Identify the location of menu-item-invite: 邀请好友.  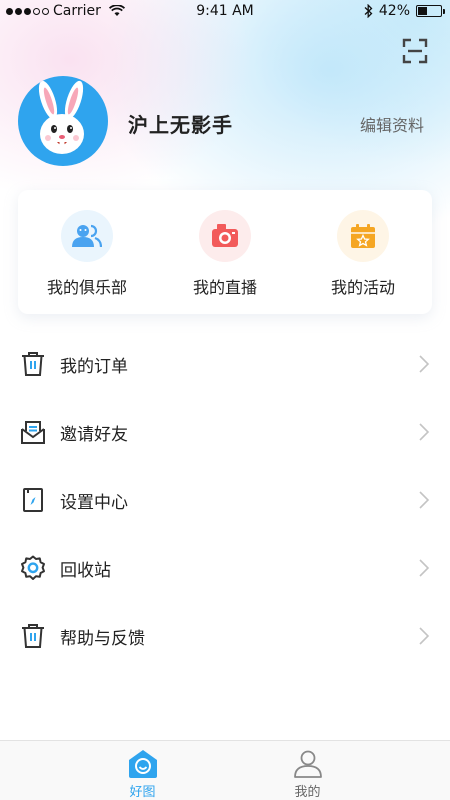
(225, 432).